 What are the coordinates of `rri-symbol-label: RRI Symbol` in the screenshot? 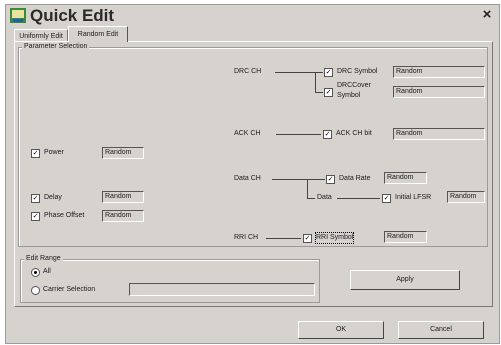 It's located at (334, 238).